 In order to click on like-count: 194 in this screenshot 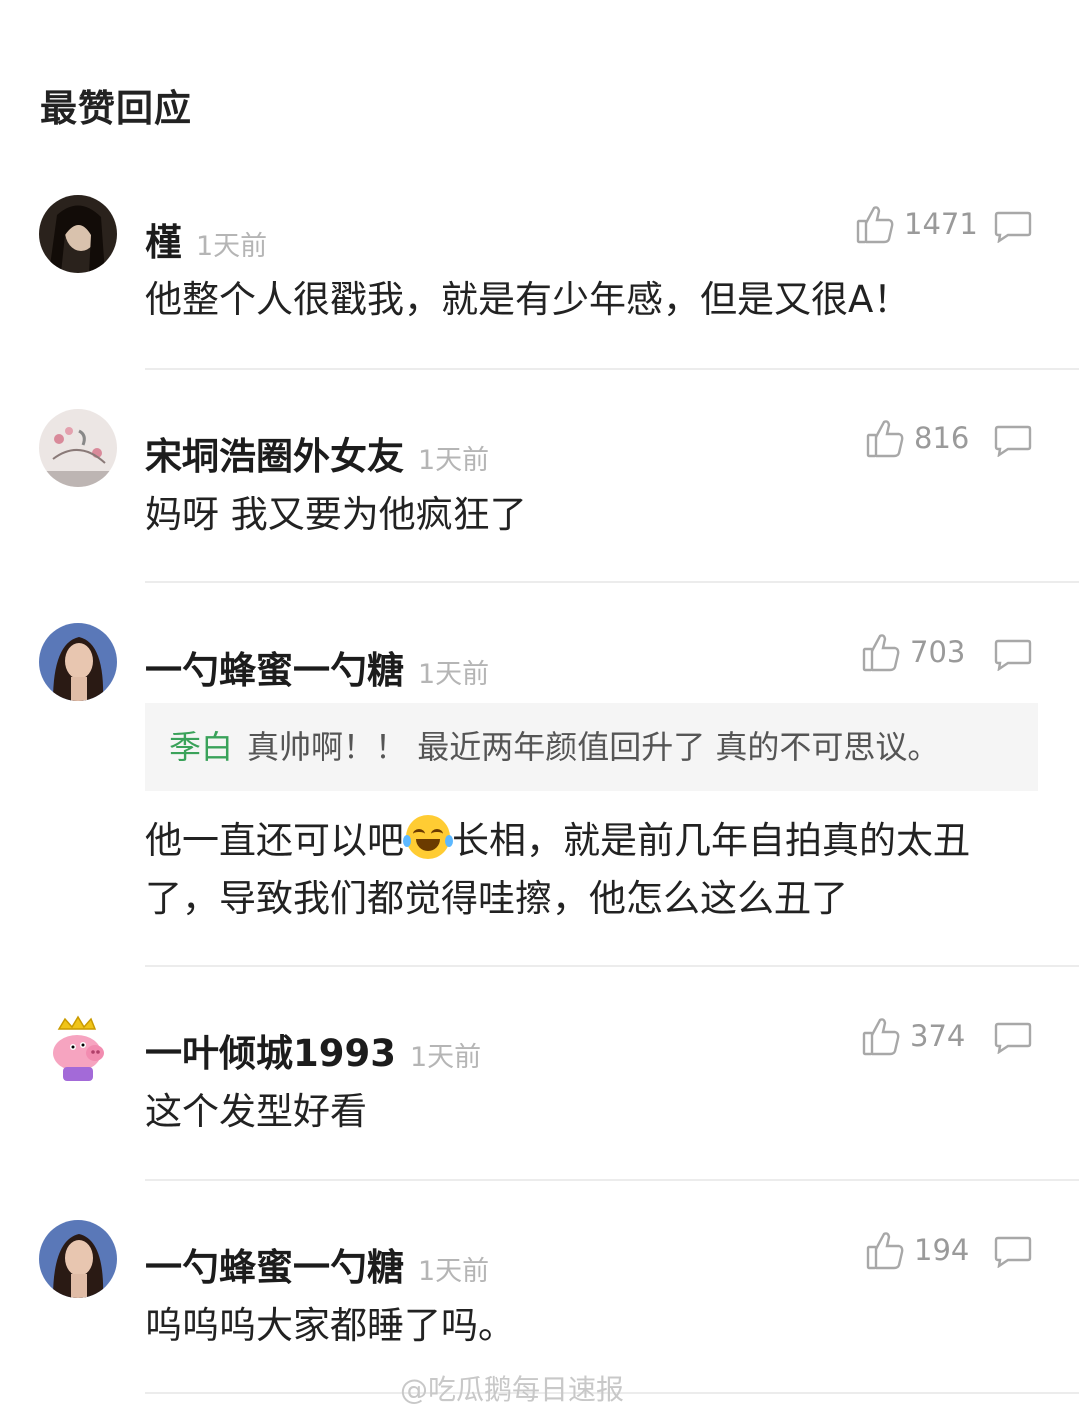, I will do `click(942, 1250)`.